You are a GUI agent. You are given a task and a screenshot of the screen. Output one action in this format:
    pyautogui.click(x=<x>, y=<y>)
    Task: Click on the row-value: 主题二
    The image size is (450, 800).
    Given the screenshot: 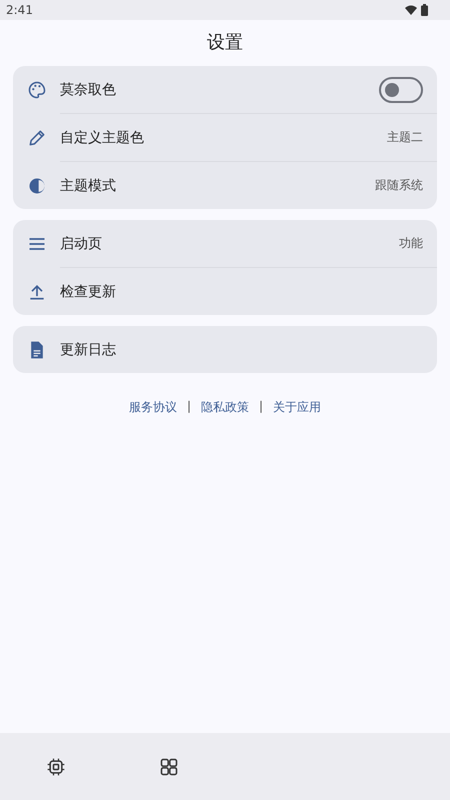 What is the action you would take?
    pyautogui.click(x=405, y=137)
    